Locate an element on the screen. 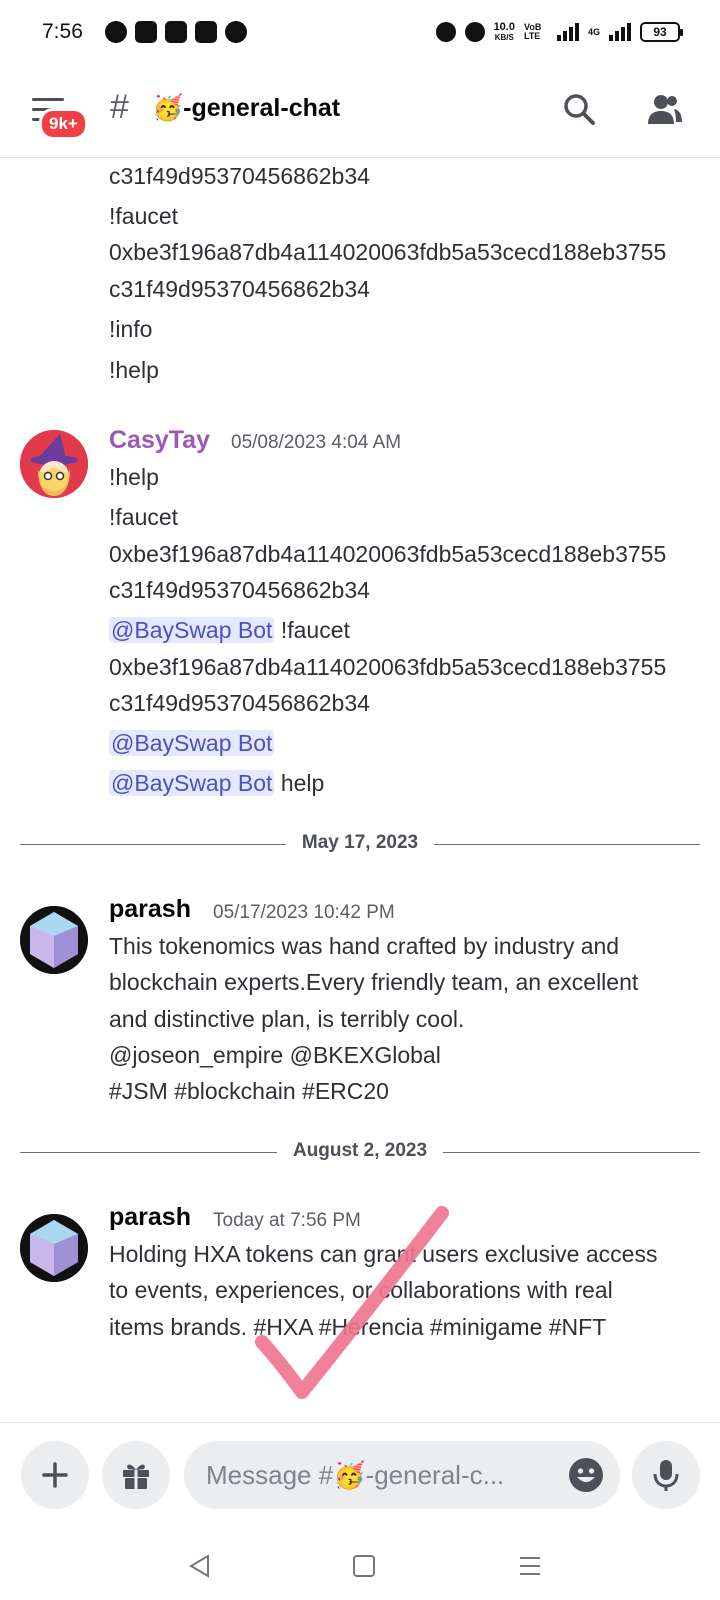  battery-indicator: 93 is located at coordinates (661, 32).